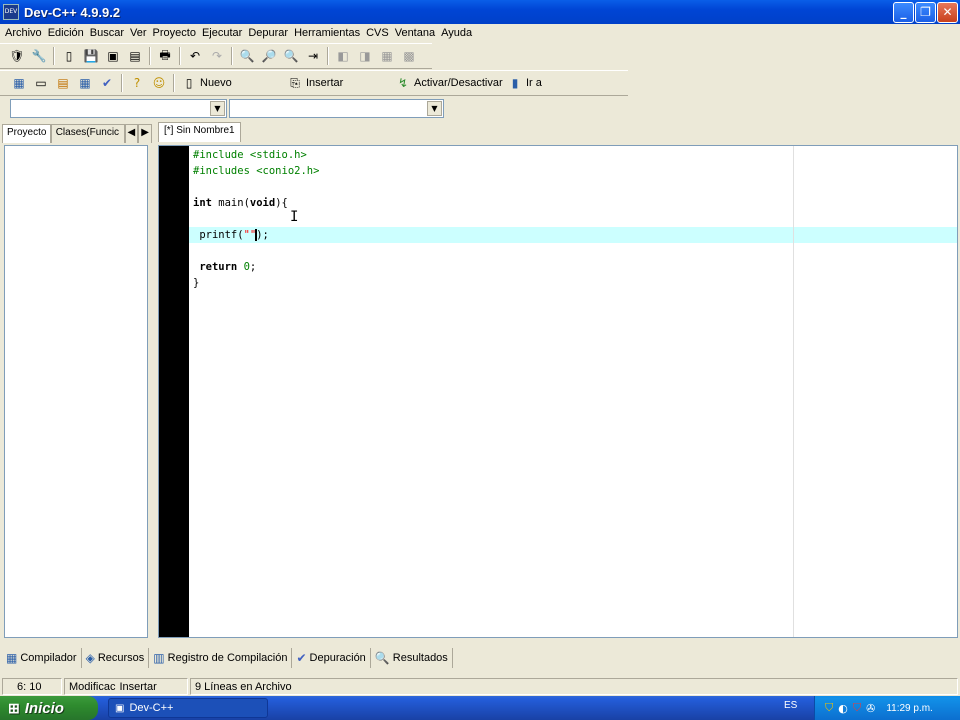 The image size is (960, 720). Describe the element at coordinates (91, 56) in the screenshot. I see `save-icon: 💾` at that location.